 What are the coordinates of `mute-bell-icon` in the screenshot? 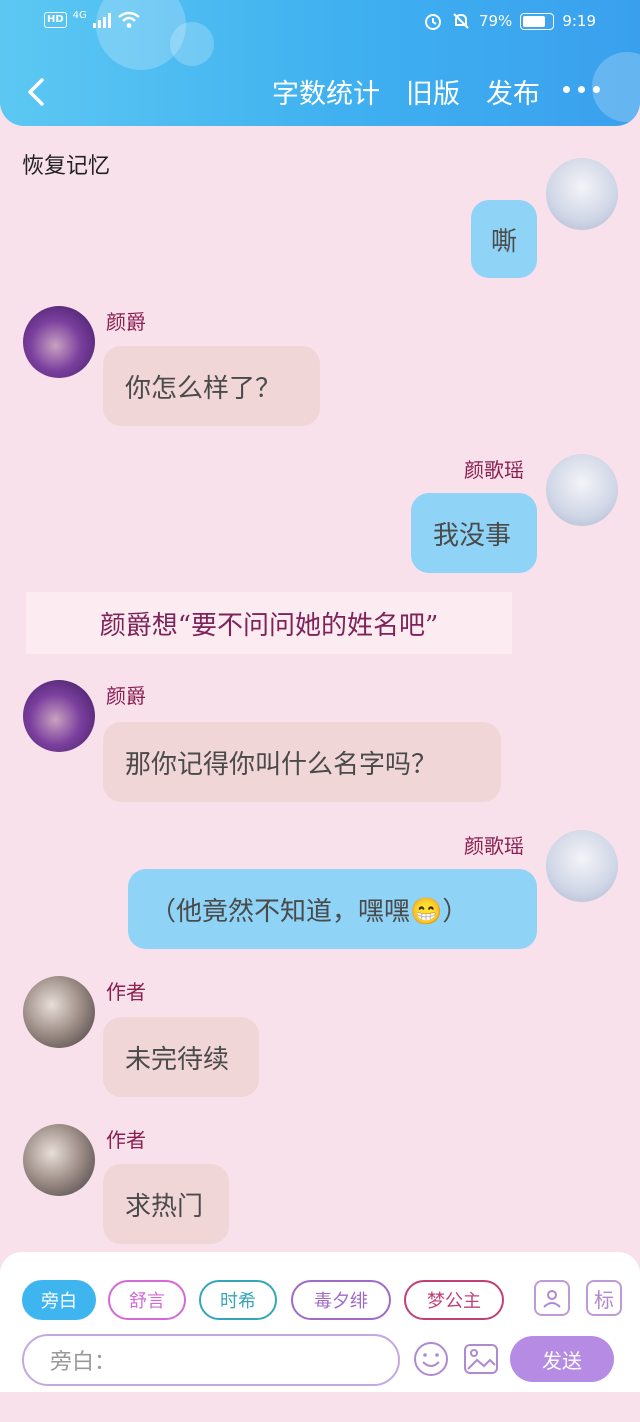 It's located at (461, 21).